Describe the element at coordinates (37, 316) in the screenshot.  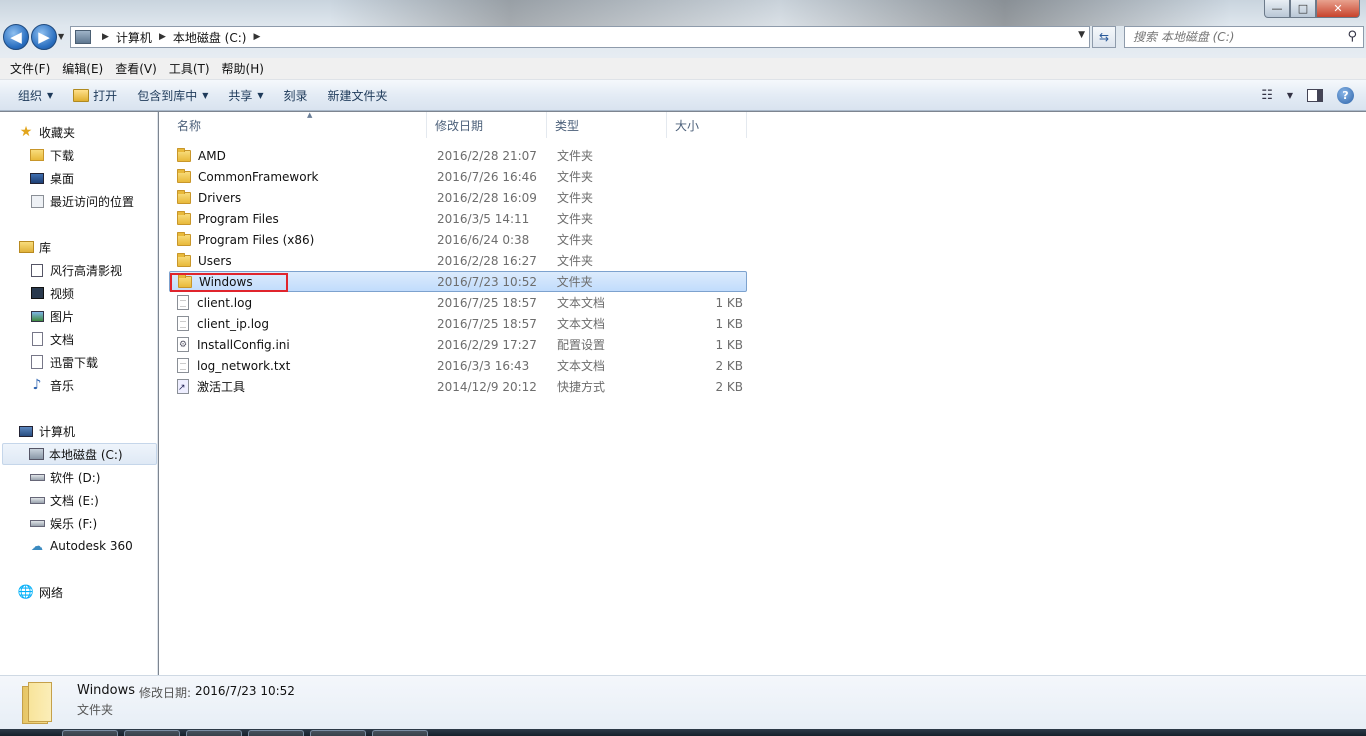
I see `picture-icon` at that location.